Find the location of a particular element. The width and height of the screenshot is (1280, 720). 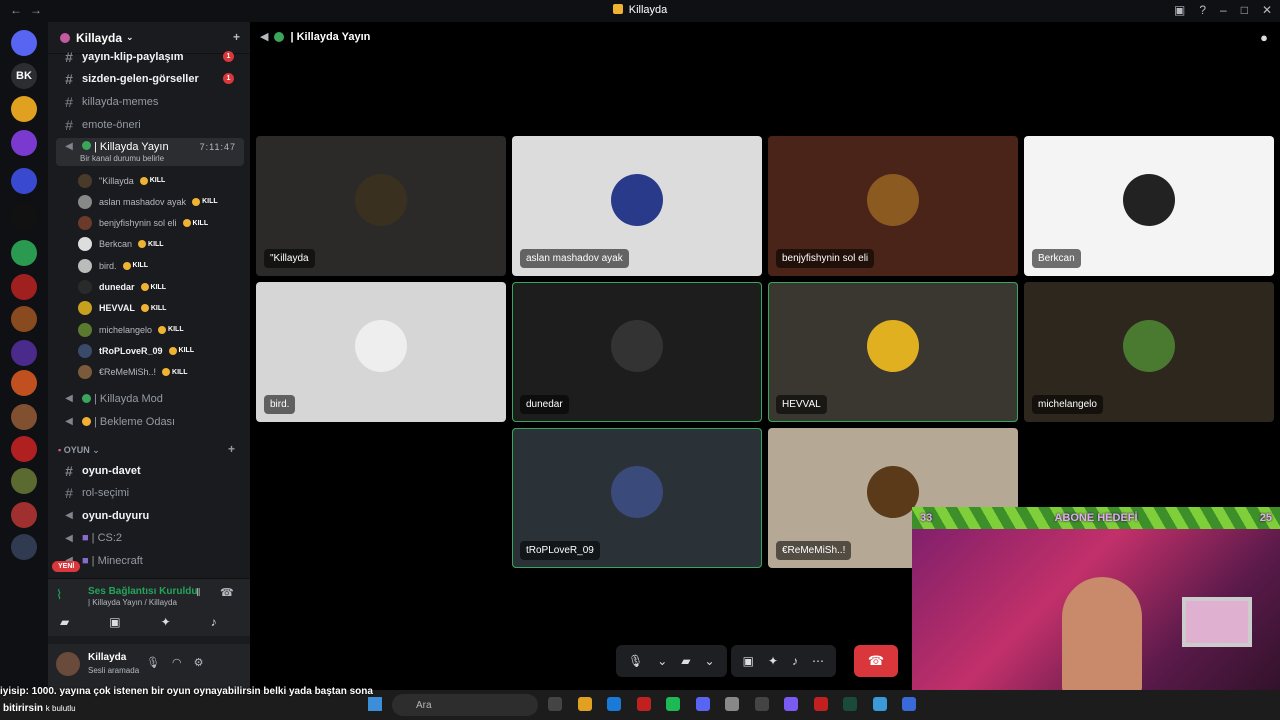

voice-user: "Killayda KILL is located at coordinates (121, 180).